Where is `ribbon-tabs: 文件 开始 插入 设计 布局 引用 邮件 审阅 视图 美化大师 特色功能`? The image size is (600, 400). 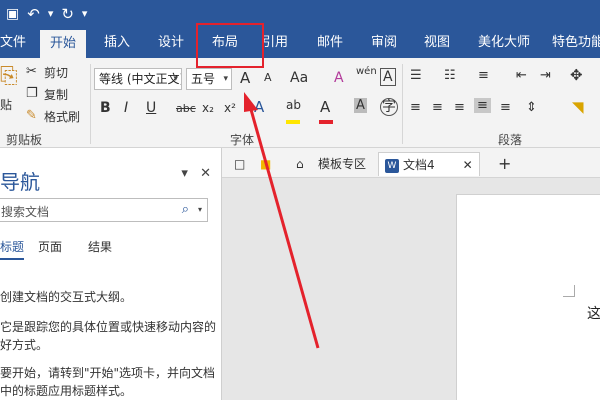
ribbon-tabs: 文件 开始 插入 设计 布局 引用 邮件 审阅 视图 美化大师 特色功能 is located at coordinates (300, 43).